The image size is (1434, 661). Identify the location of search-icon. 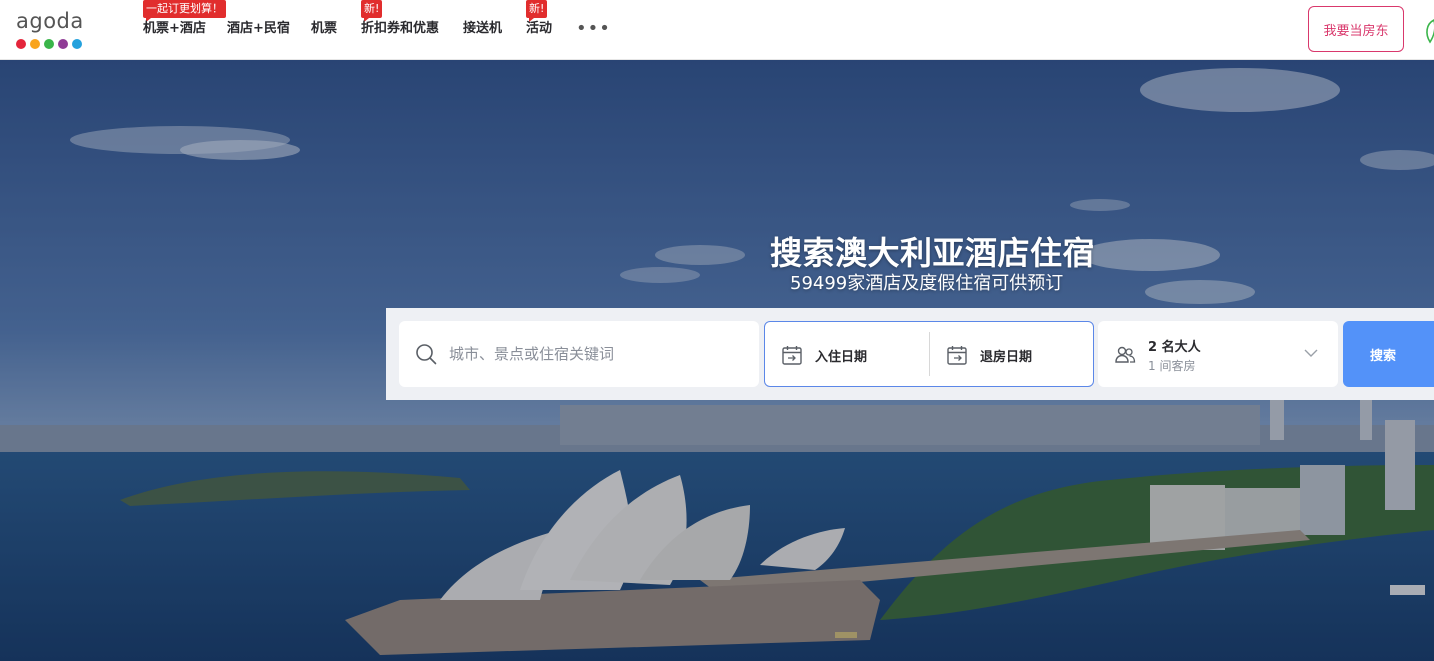
(426, 354).